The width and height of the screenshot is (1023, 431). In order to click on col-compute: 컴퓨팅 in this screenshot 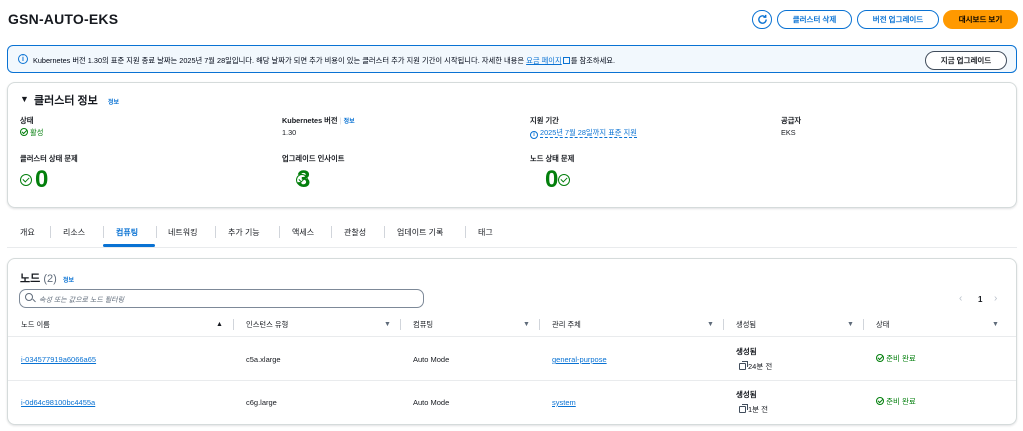, I will do `click(423, 325)`.